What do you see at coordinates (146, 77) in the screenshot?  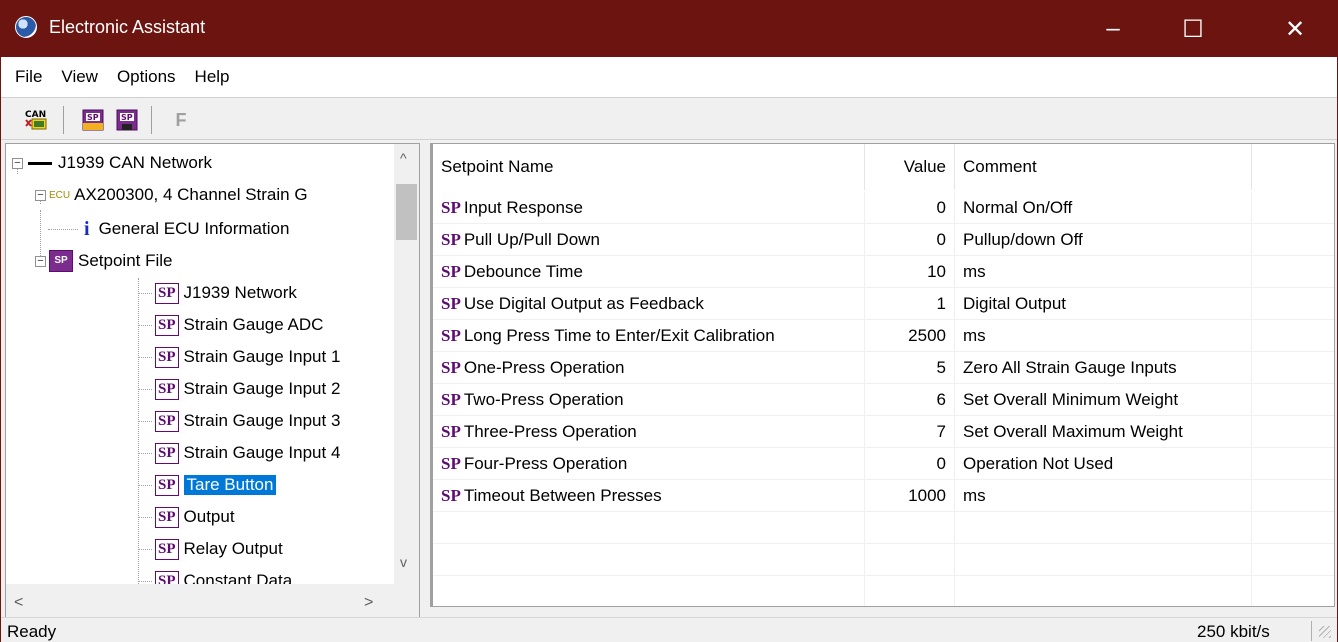 I see `menu-options: Options` at bounding box center [146, 77].